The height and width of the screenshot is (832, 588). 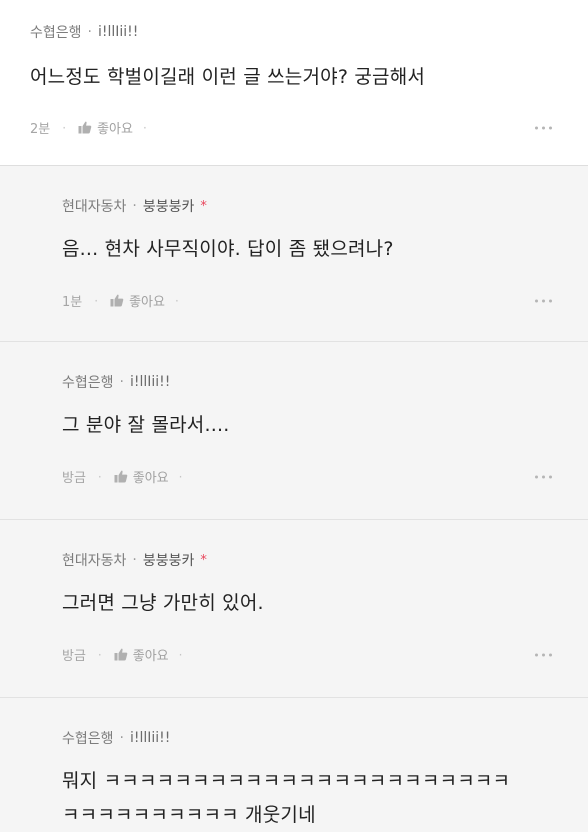 I want to click on comment-text-line: ㅋㅋㅋㅋㅋㅋㅋㅋㅋㅋ 개웃기네, so click(x=189, y=815).